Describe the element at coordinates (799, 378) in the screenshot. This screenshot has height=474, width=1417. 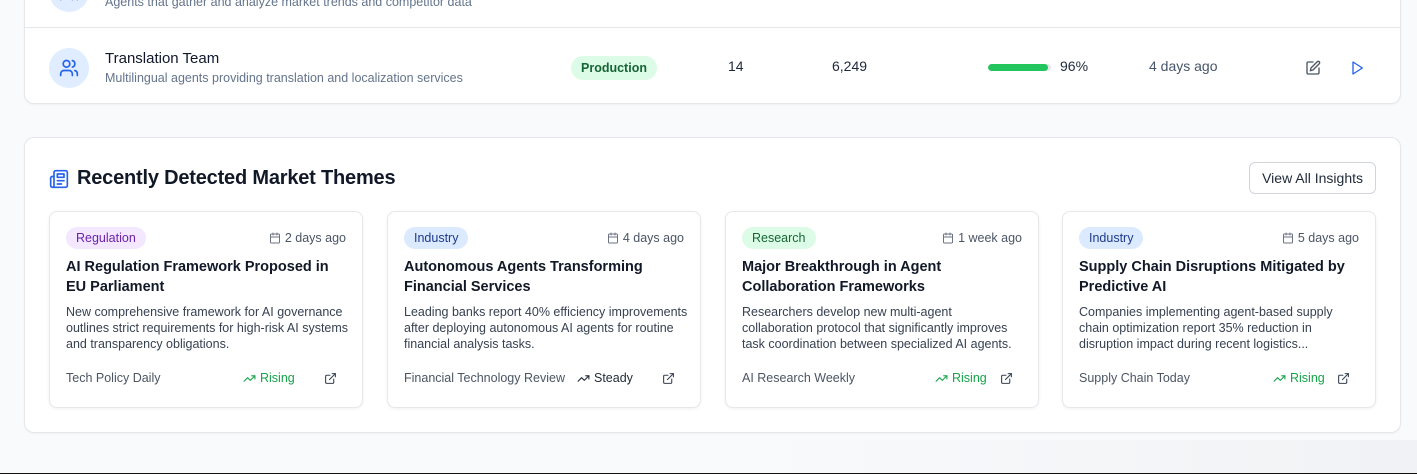
I see `theme-source: AI Research Weekly` at that location.